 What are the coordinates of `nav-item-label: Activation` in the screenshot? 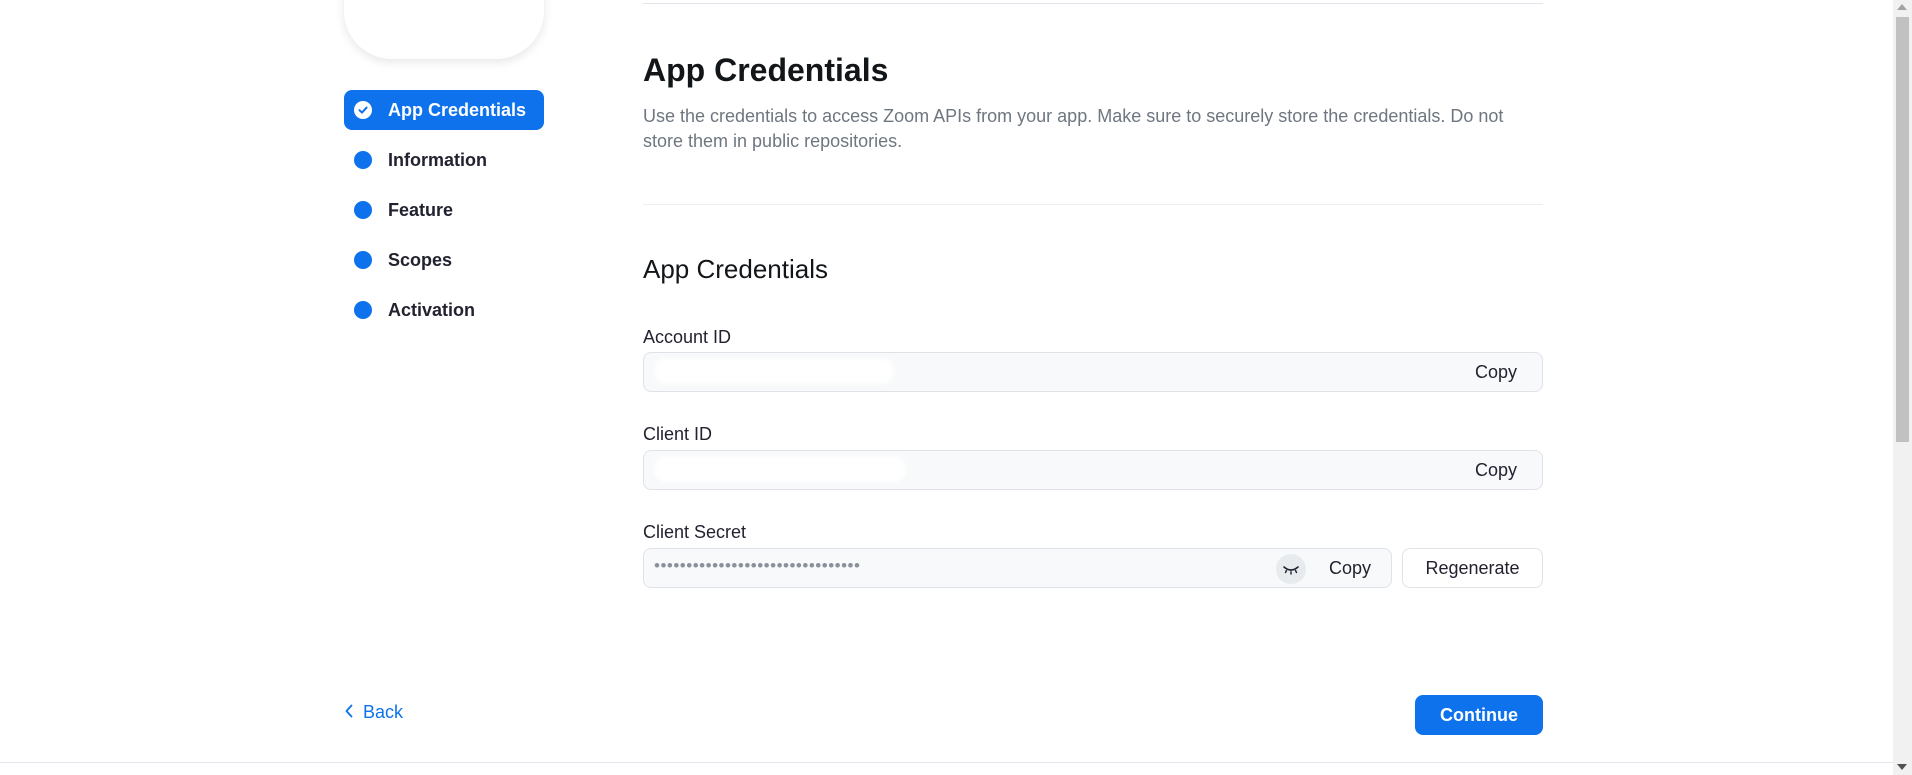 It's located at (432, 309).